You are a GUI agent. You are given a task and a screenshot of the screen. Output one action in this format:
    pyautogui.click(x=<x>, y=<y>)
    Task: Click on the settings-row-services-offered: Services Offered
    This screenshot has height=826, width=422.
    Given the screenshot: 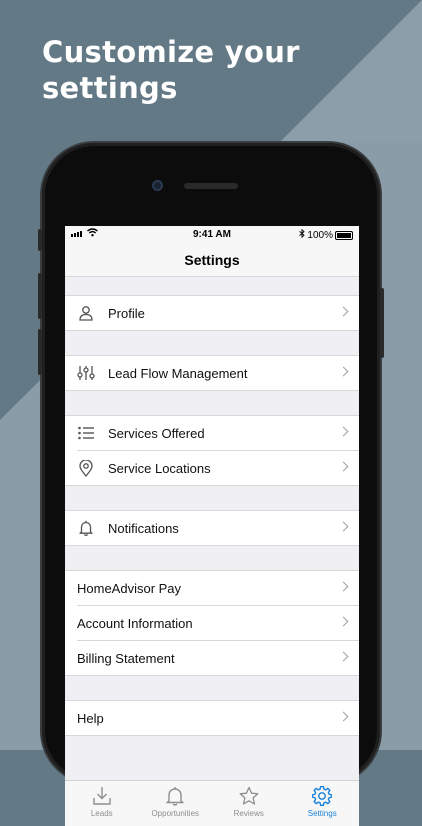 What is the action you would take?
    pyautogui.click(x=212, y=433)
    